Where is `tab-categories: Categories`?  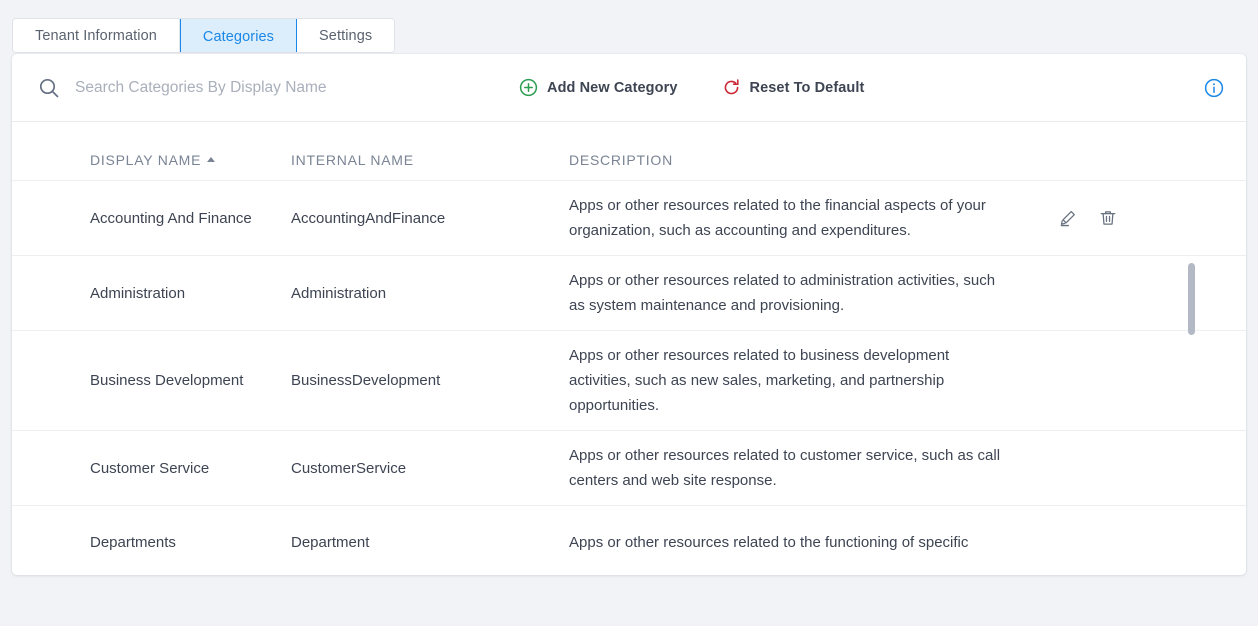
tab-categories: Categories is located at coordinates (238, 35).